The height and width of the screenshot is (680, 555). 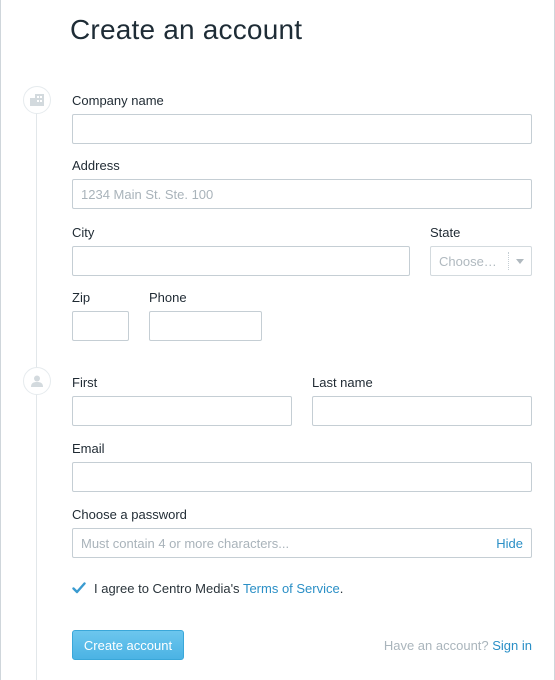 I want to click on password-input, so click(x=302, y=543).